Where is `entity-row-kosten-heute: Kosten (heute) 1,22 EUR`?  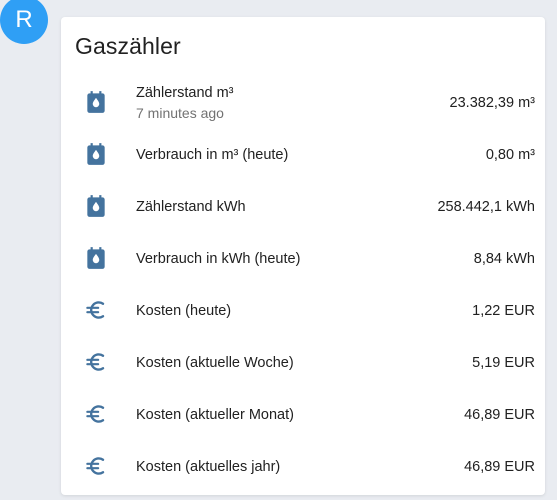 entity-row-kosten-heute: Kosten (heute) 1,22 EUR is located at coordinates (303, 311).